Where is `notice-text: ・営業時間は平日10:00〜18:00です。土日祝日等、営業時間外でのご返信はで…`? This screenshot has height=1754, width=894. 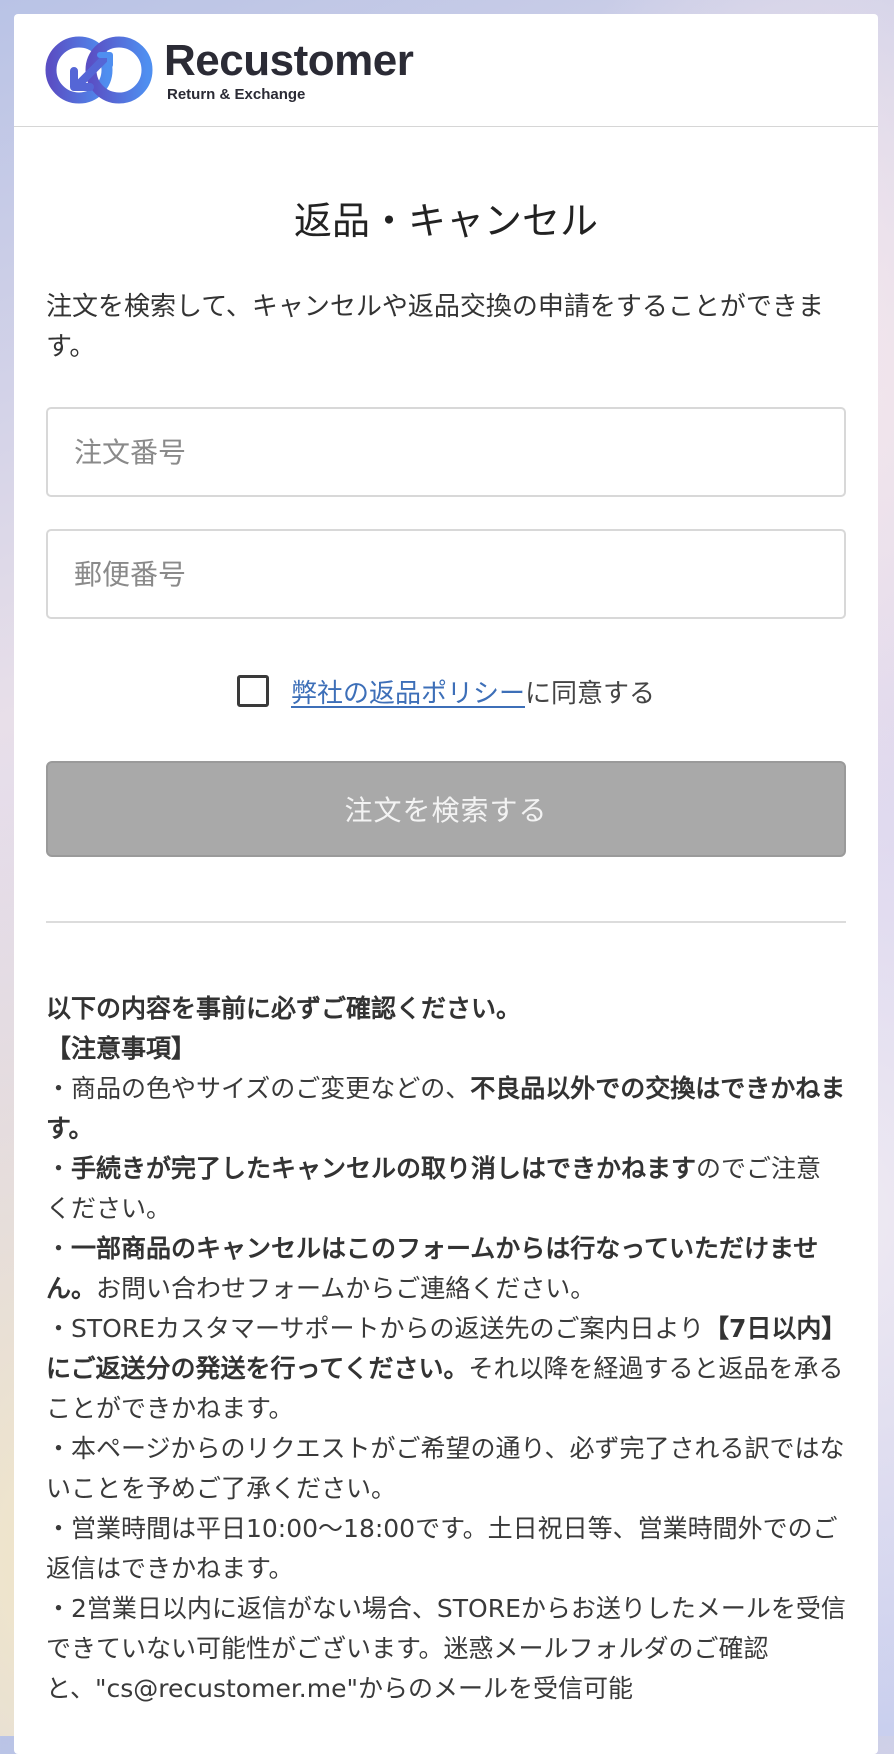
notice-text: ・営業時間は平日10:00〜18:00です。土日祝日等、営業時間外でのご返信はで… is located at coordinates (442, 1548).